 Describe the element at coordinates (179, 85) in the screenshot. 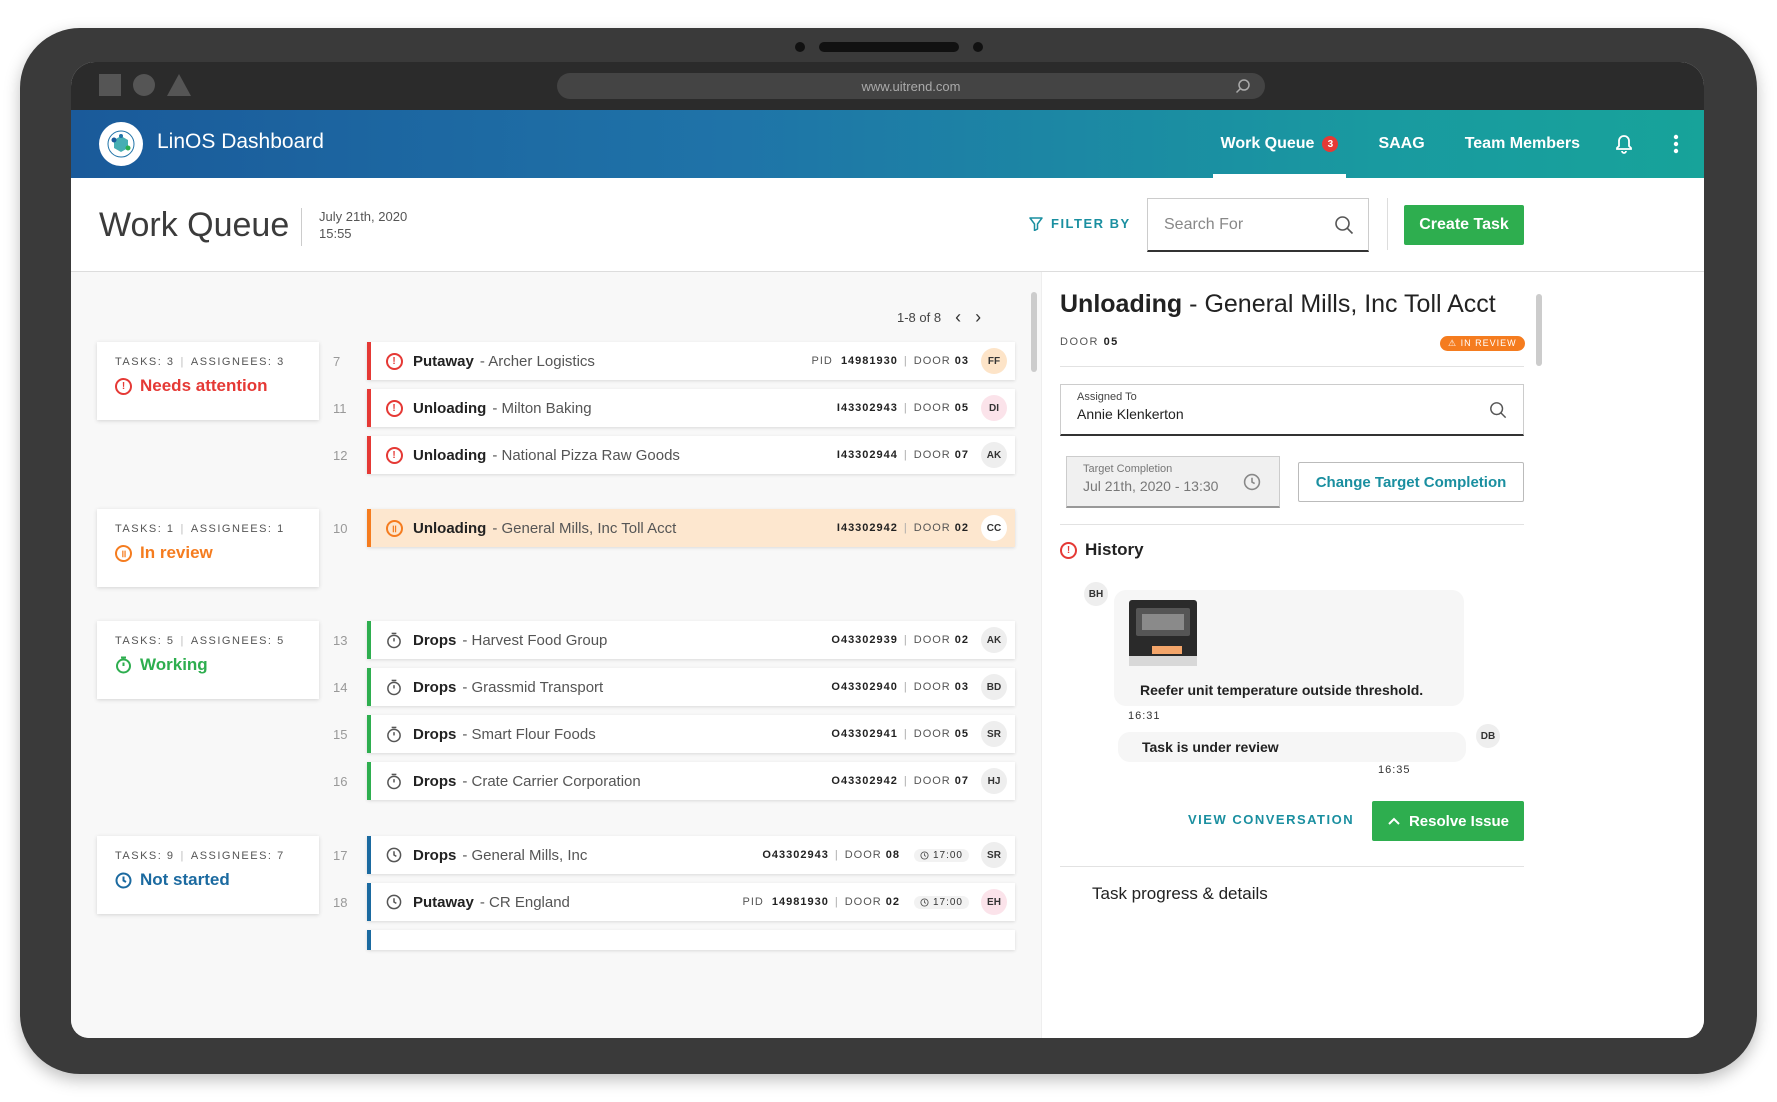

I see `triangle-icon` at that location.